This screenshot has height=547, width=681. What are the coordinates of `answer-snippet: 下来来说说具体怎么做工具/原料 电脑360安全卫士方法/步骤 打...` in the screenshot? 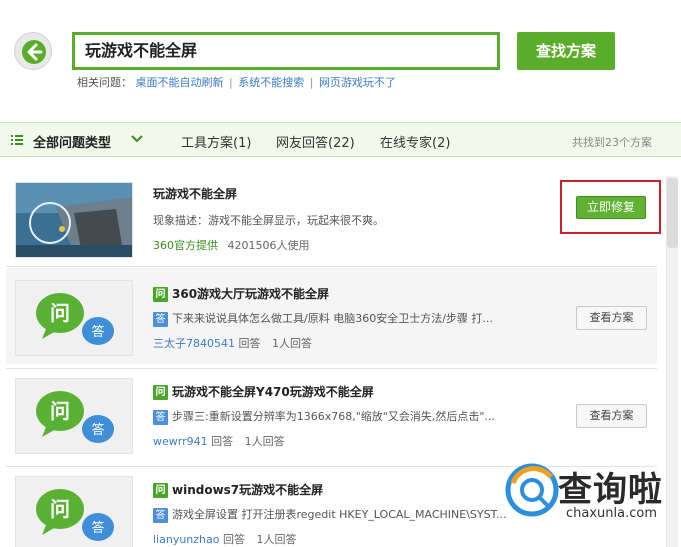 It's located at (332, 318).